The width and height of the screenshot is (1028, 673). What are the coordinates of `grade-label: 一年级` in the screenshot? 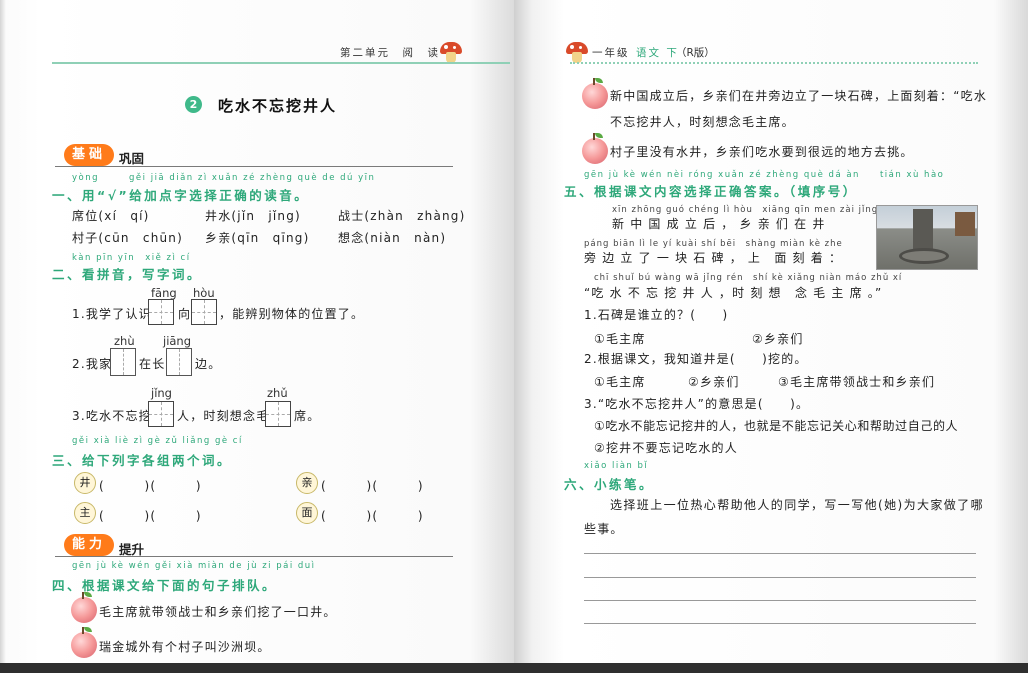 It's located at (611, 53).